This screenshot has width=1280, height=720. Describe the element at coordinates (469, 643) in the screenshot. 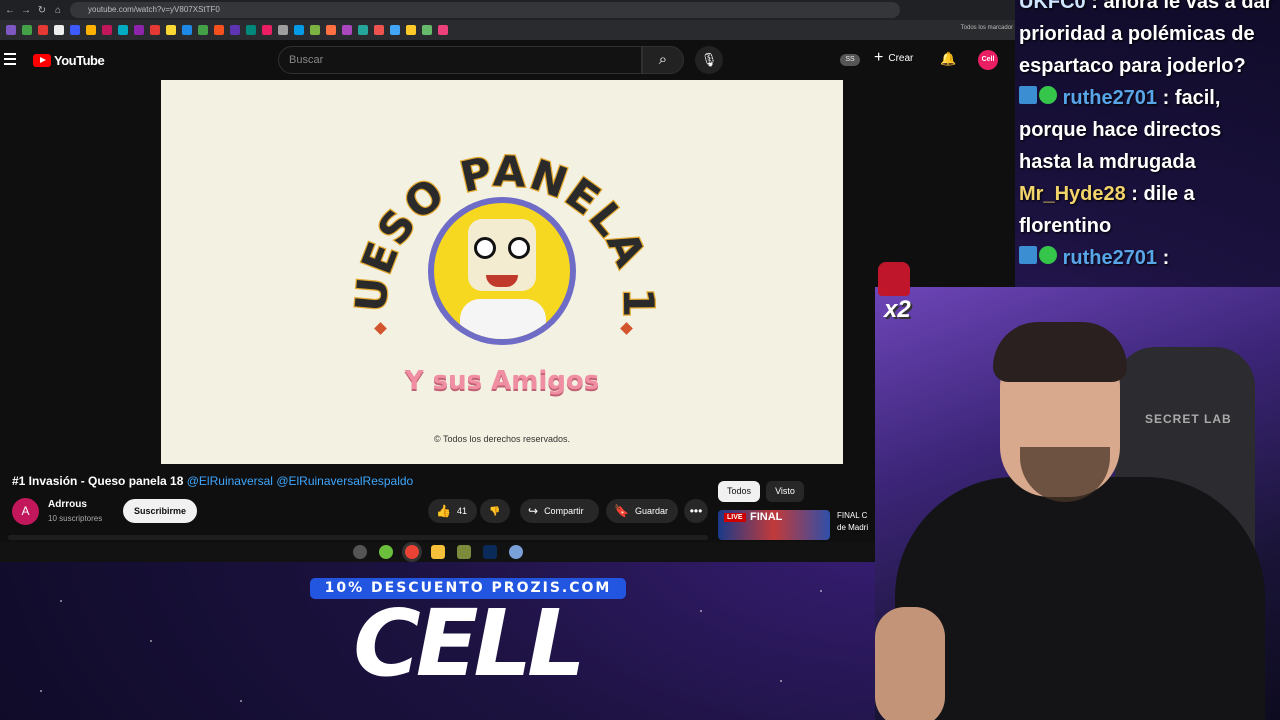

I see `streamer-name: CELL` at that location.